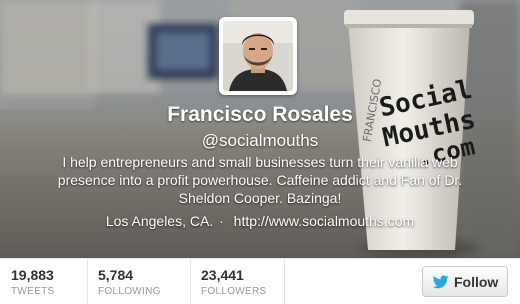  I want to click on follow-button: Follow, so click(465, 281).